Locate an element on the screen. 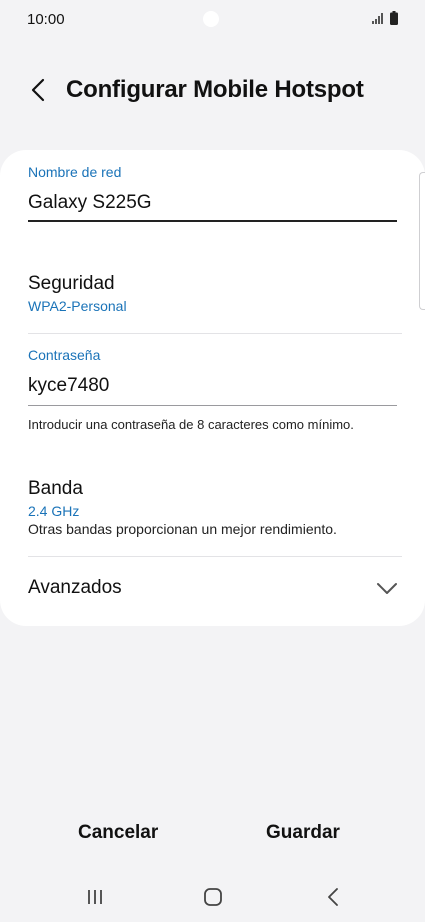 The image size is (425, 922). navigation-bar is located at coordinates (212, 896).